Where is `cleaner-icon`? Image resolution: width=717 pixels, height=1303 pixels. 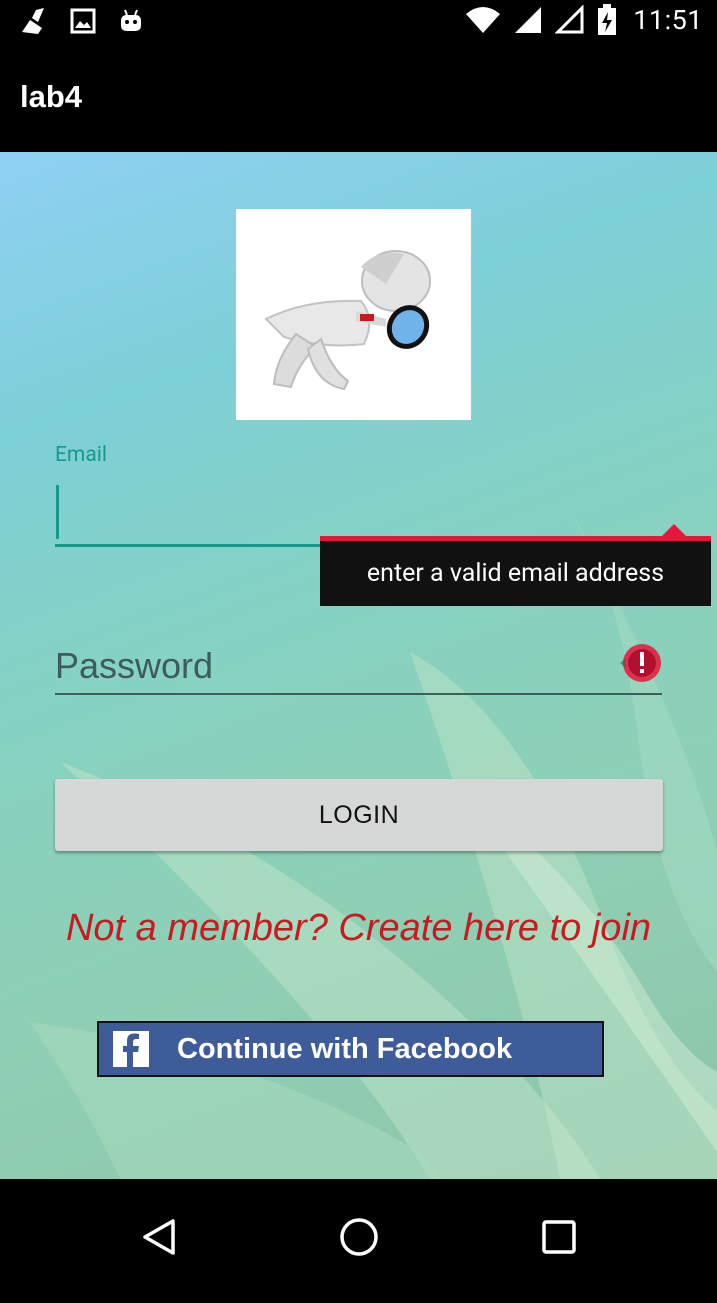 cleaner-icon is located at coordinates (33, 21).